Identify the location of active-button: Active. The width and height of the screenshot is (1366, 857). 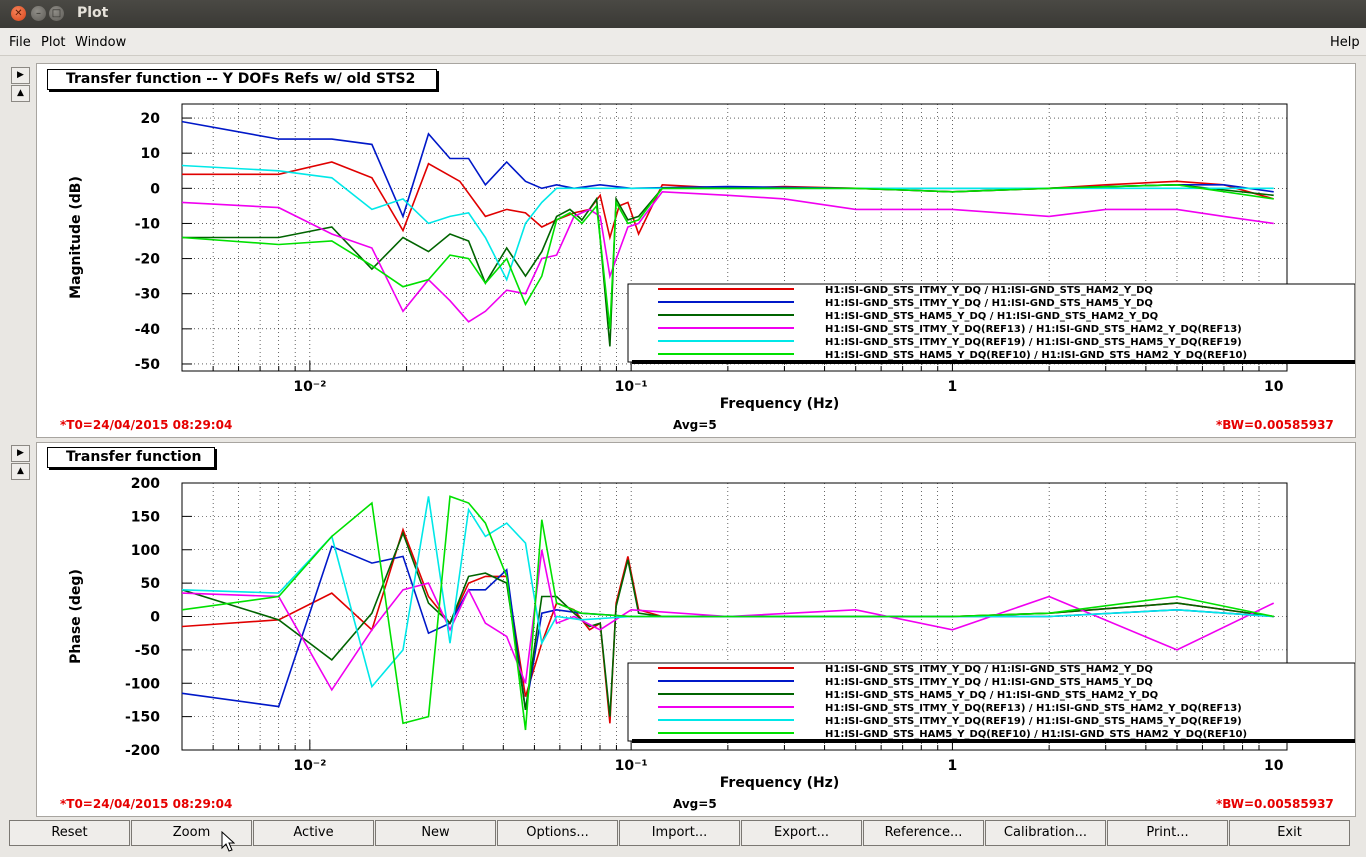
(313, 833).